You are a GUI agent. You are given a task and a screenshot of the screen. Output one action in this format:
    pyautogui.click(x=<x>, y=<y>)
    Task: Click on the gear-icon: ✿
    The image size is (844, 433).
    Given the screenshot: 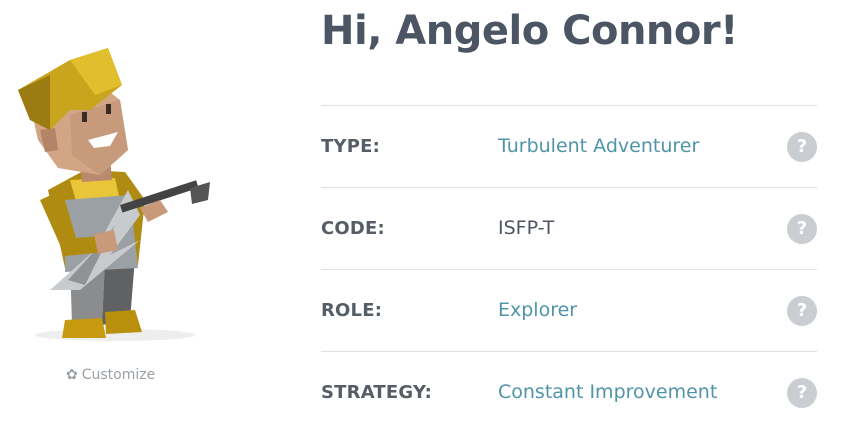 What is the action you would take?
    pyautogui.click(x=72, y=375)
    